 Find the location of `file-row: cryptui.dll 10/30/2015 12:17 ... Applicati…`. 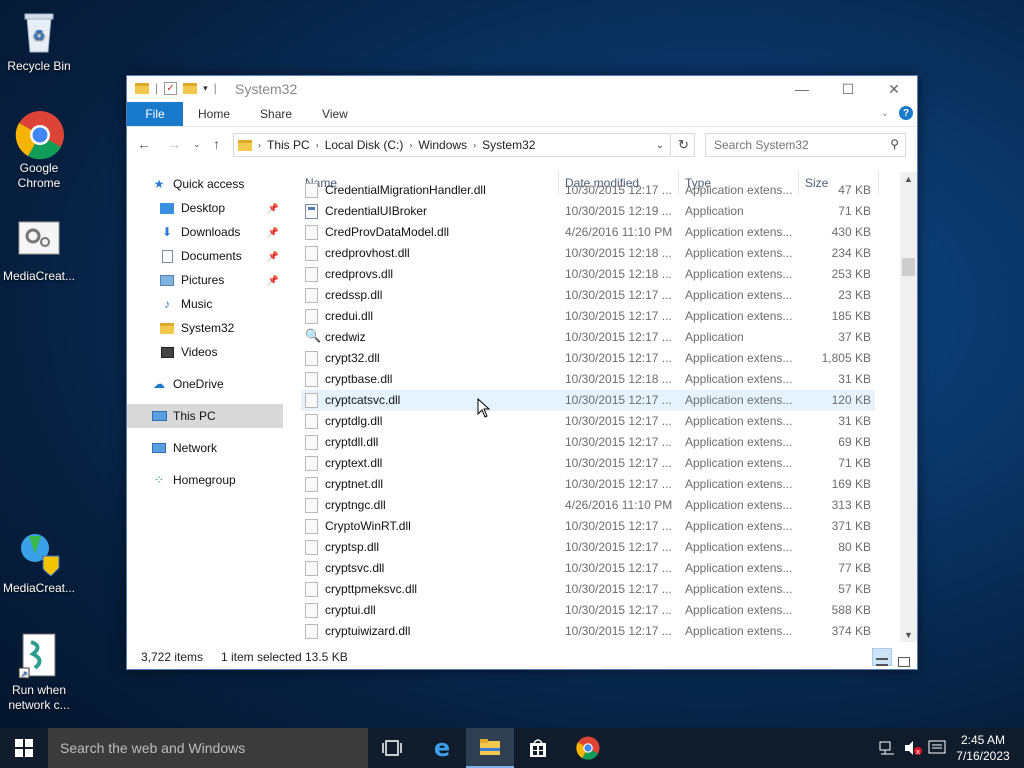

file-row: cryptui.dll 10/30/2015 12:17 ... Applicati… is located at coordinates (588, 610).